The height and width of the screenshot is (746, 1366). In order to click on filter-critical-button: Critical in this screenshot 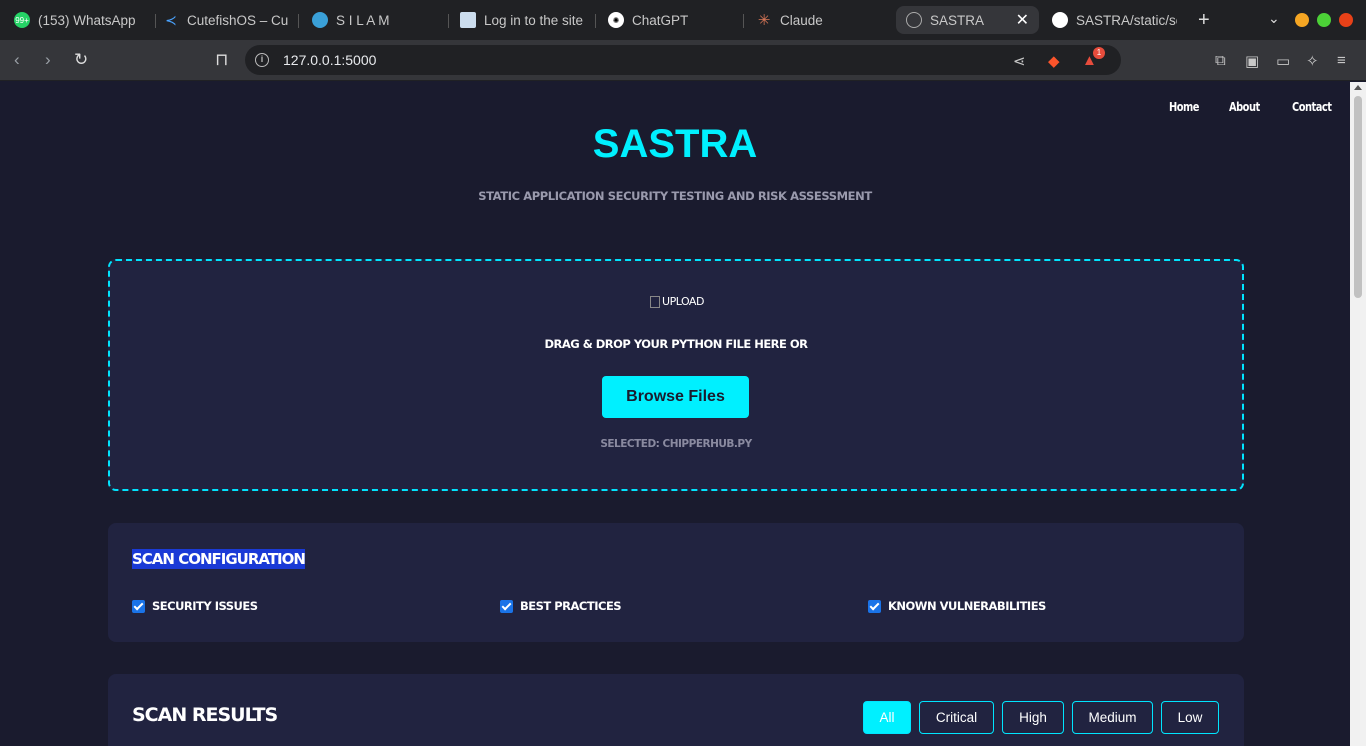, I will do `click(956, 717)`.